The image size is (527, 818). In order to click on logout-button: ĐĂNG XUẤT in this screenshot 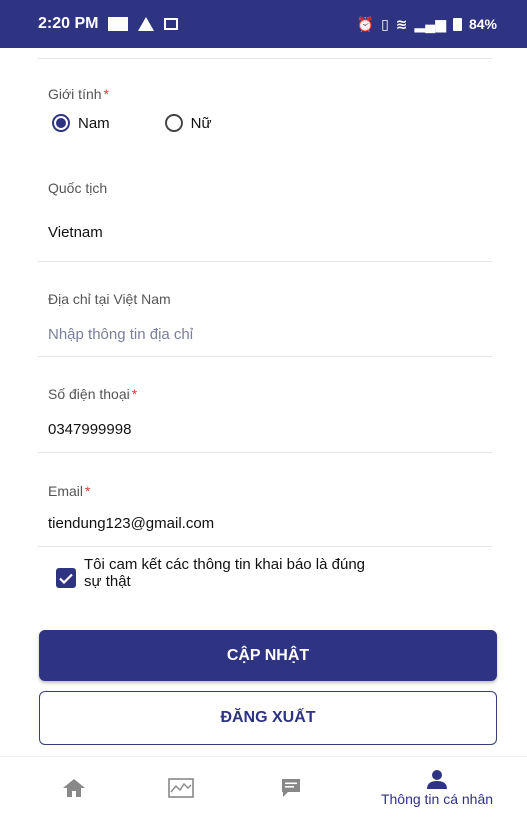, I will do `click(268, 718)`.